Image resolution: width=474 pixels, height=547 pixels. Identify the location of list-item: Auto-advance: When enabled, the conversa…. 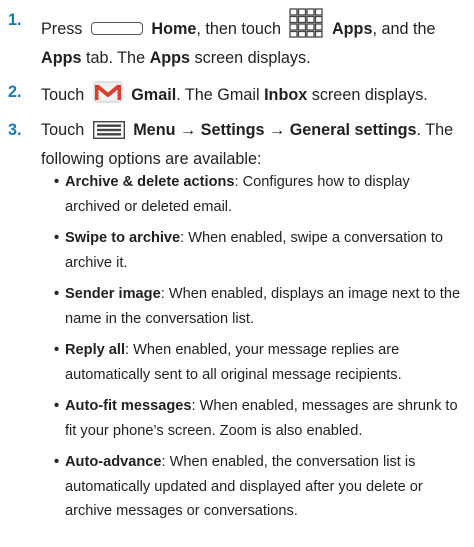
(259, 487).